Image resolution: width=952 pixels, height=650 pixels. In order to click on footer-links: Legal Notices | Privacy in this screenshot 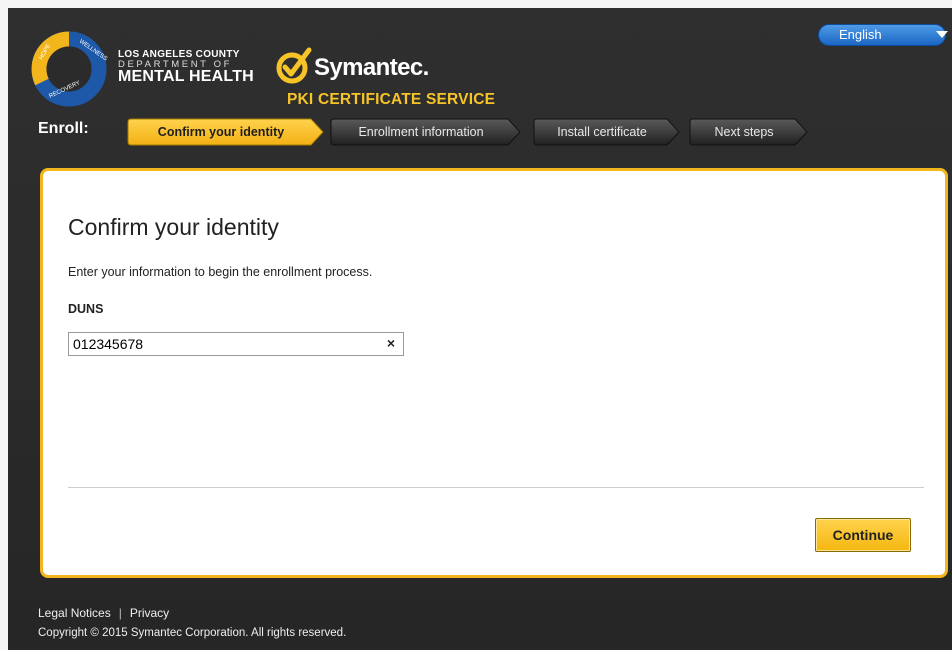, I will do `click(103, 613)`.